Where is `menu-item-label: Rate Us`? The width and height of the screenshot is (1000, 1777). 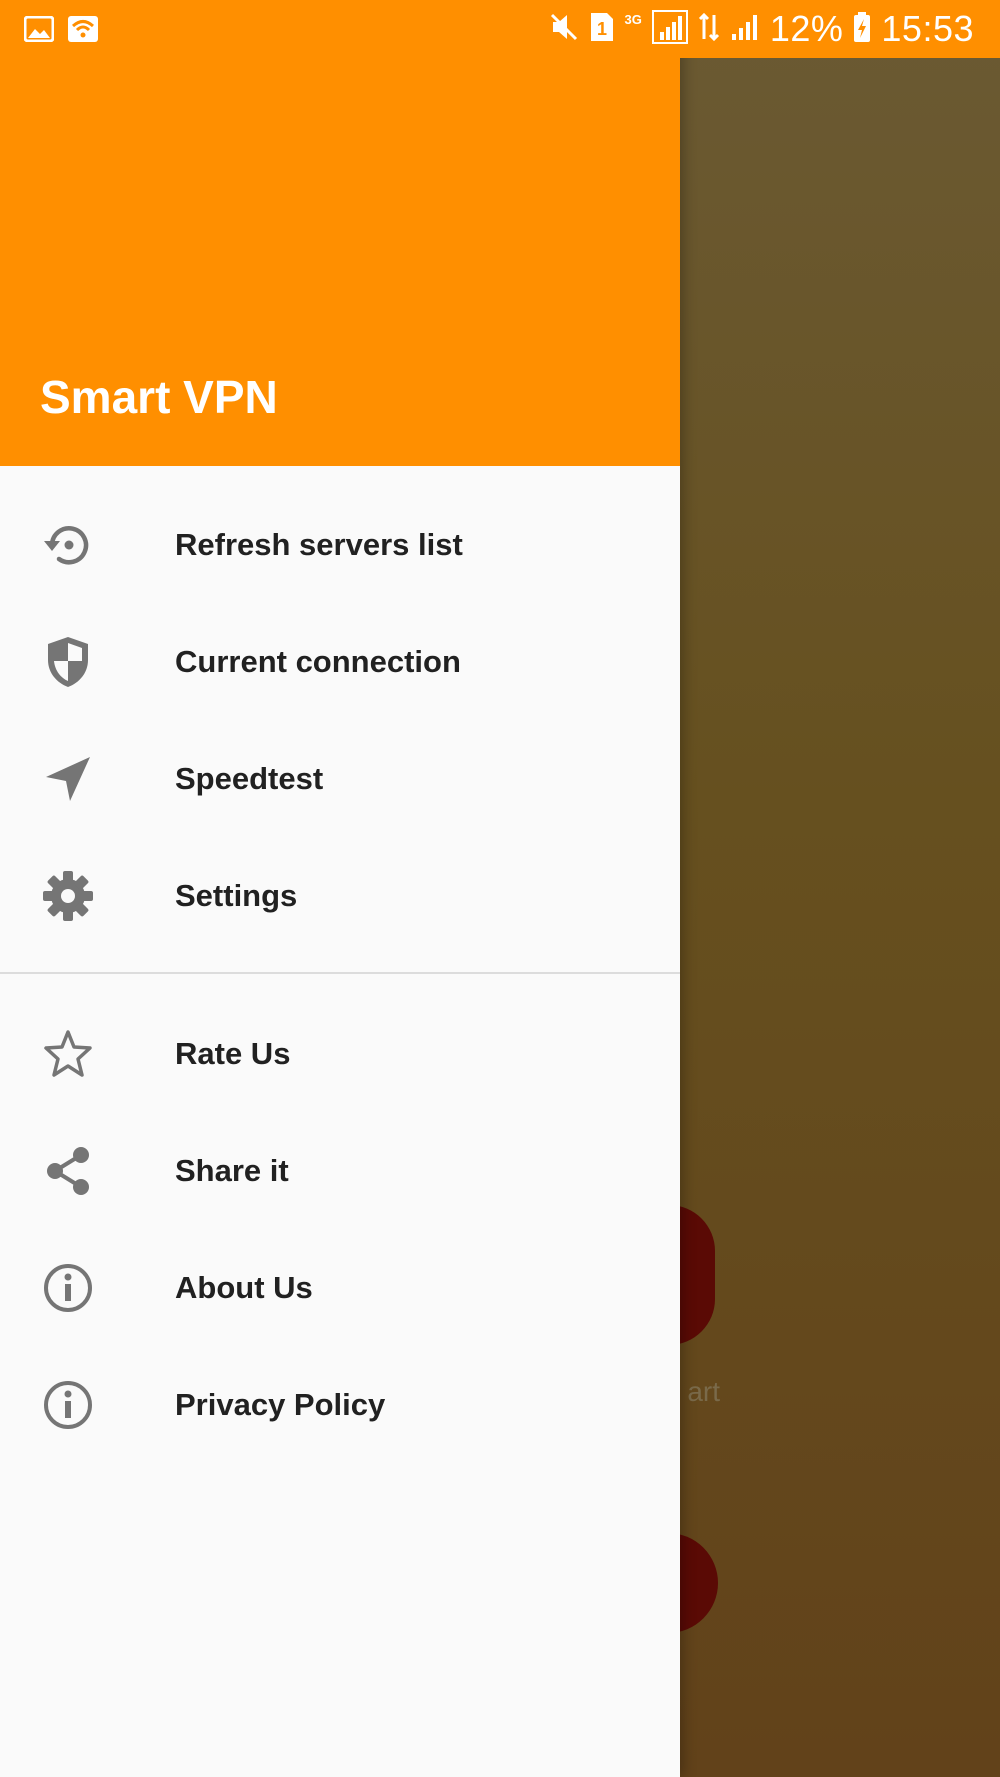 menu-item-label: Rate Us is located at coordinates (233, 1053).